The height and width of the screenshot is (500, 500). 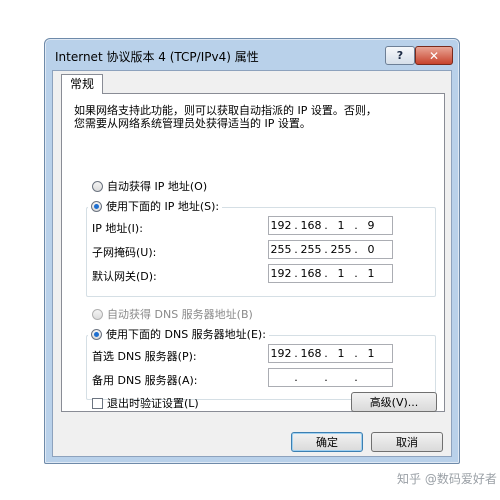 What do you see at coordinates (225, 110) in the screenshot?
I see `description-line-1: 如果网络支持此功能，则可以获取自动指派的 IP 设置。否则，` at bounding box center [225, 110].